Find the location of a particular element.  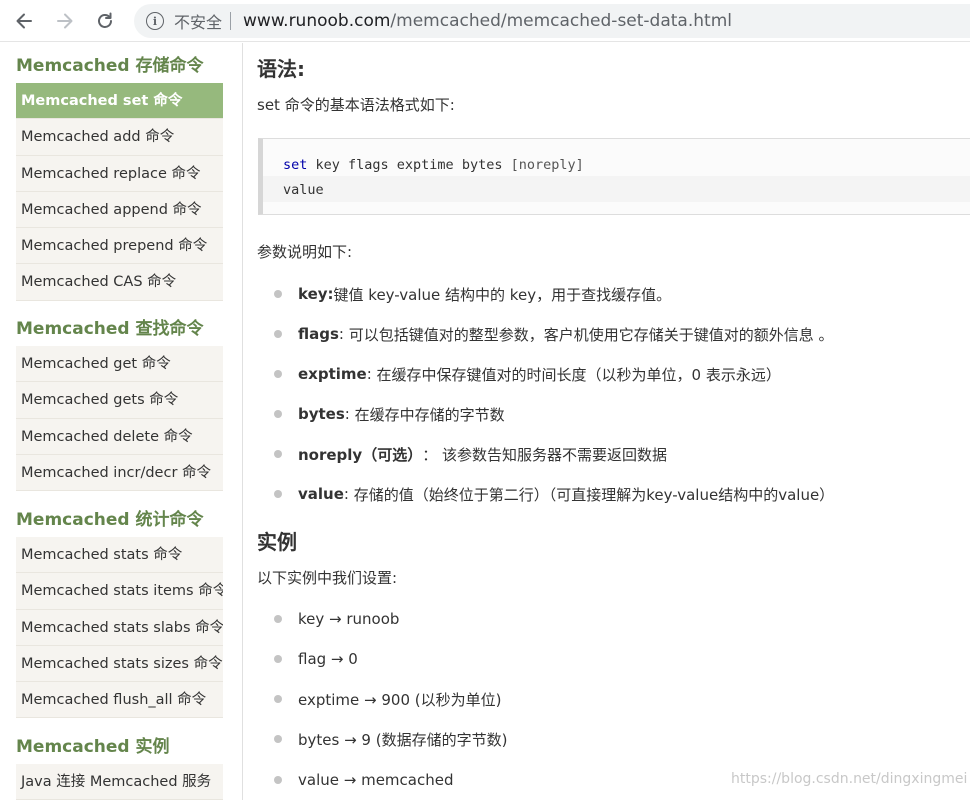

example-text: value → memcached is located at coordinates (376, 780).